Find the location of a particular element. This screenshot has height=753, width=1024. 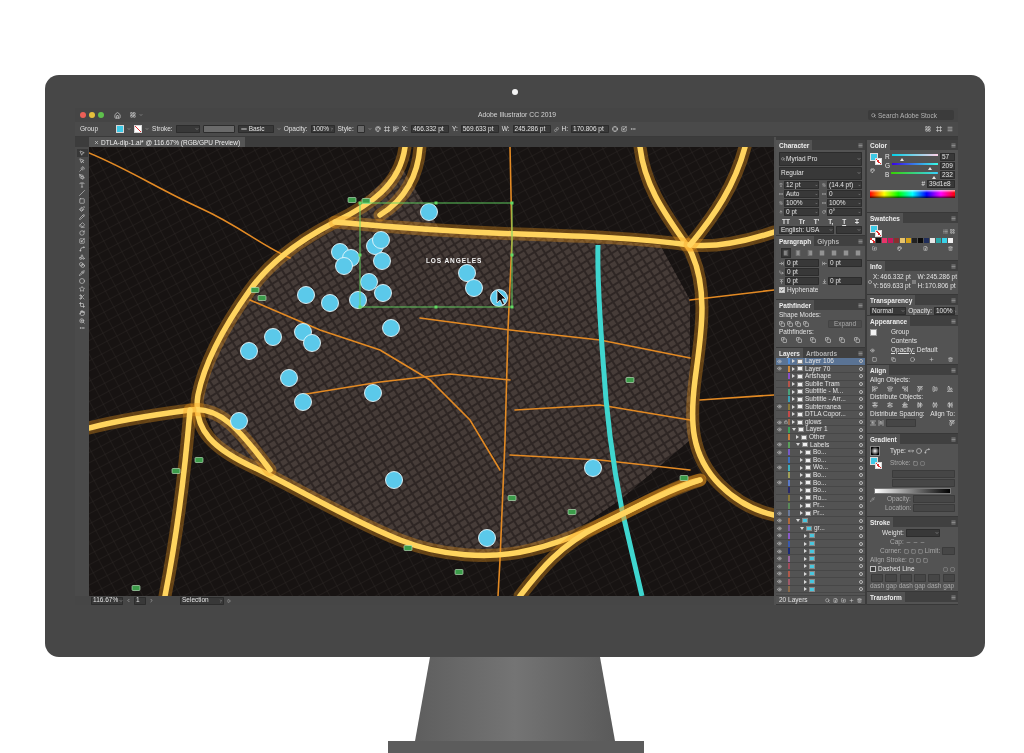

close-icon is located at coordinates (96, 142).